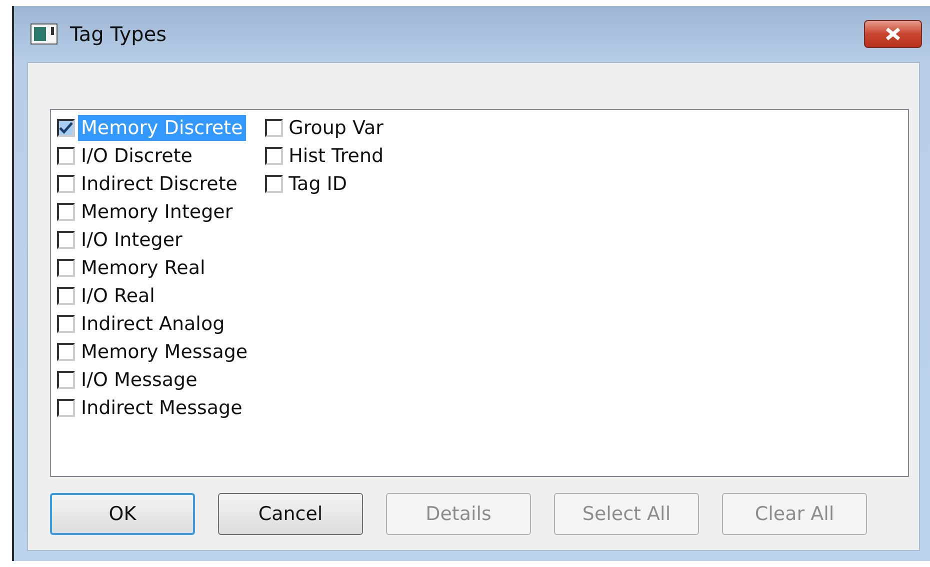  I want to click on list-item: Memory Message, so click(164, 352).